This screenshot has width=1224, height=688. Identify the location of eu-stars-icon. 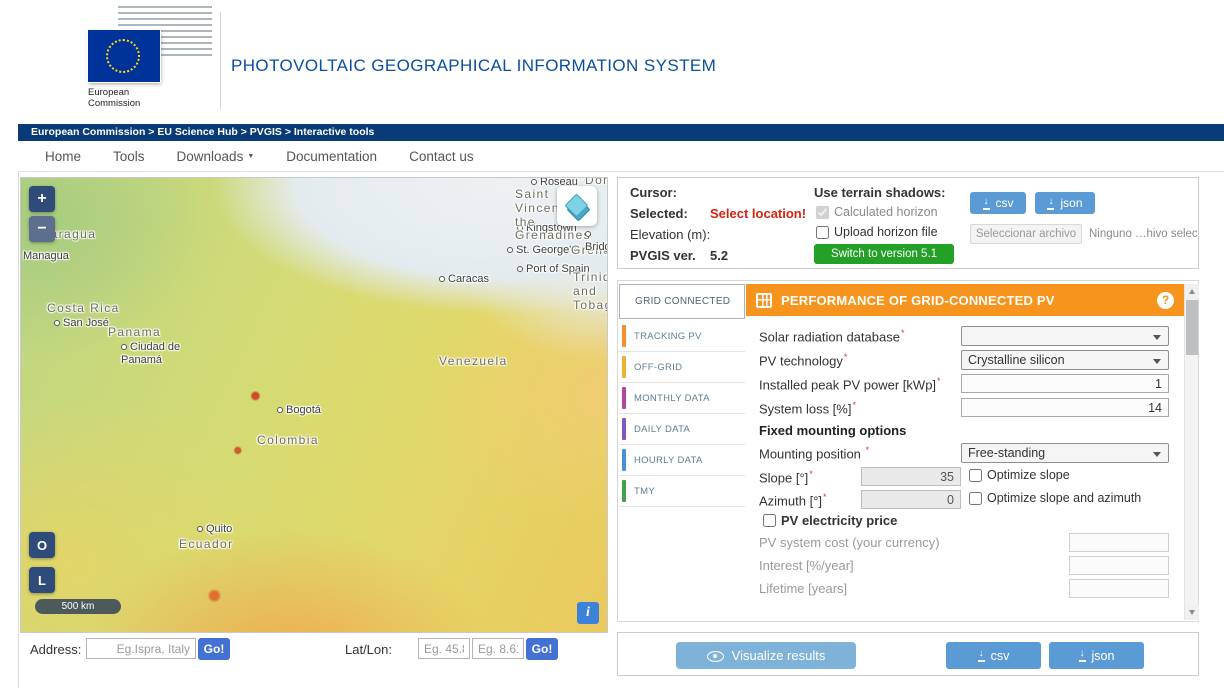
(123, 56).